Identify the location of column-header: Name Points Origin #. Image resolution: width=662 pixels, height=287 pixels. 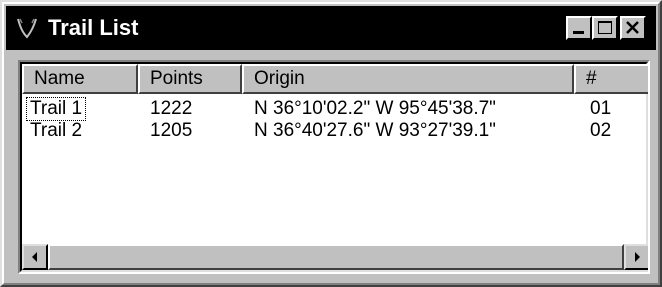
(335, 79).